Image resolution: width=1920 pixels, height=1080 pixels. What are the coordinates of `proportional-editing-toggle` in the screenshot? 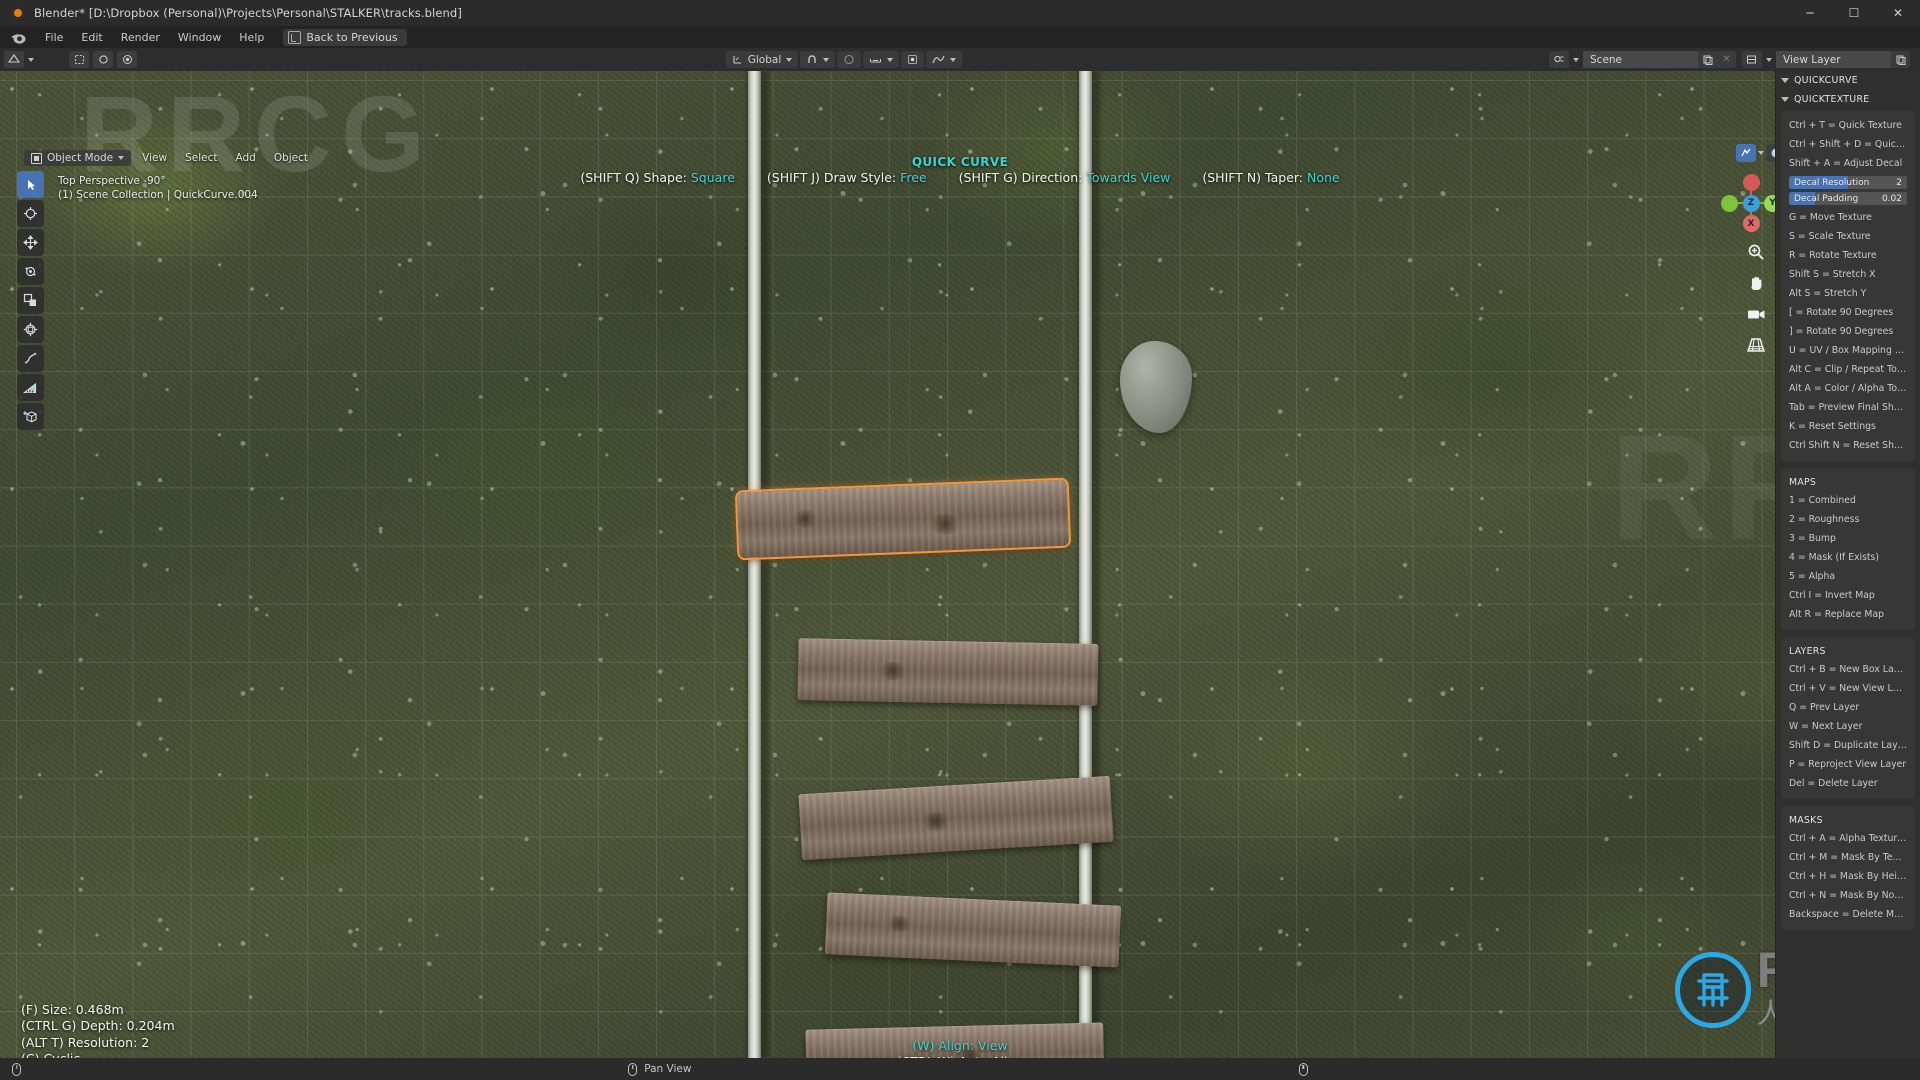 It's located at (849, 59).